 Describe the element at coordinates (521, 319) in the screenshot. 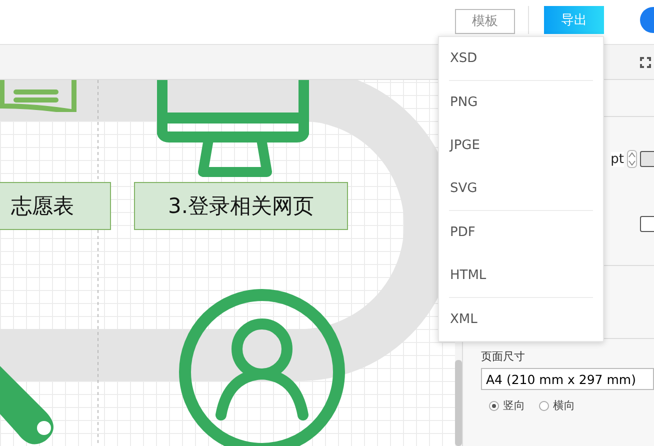

I see `export-format-item: XML` at that location.